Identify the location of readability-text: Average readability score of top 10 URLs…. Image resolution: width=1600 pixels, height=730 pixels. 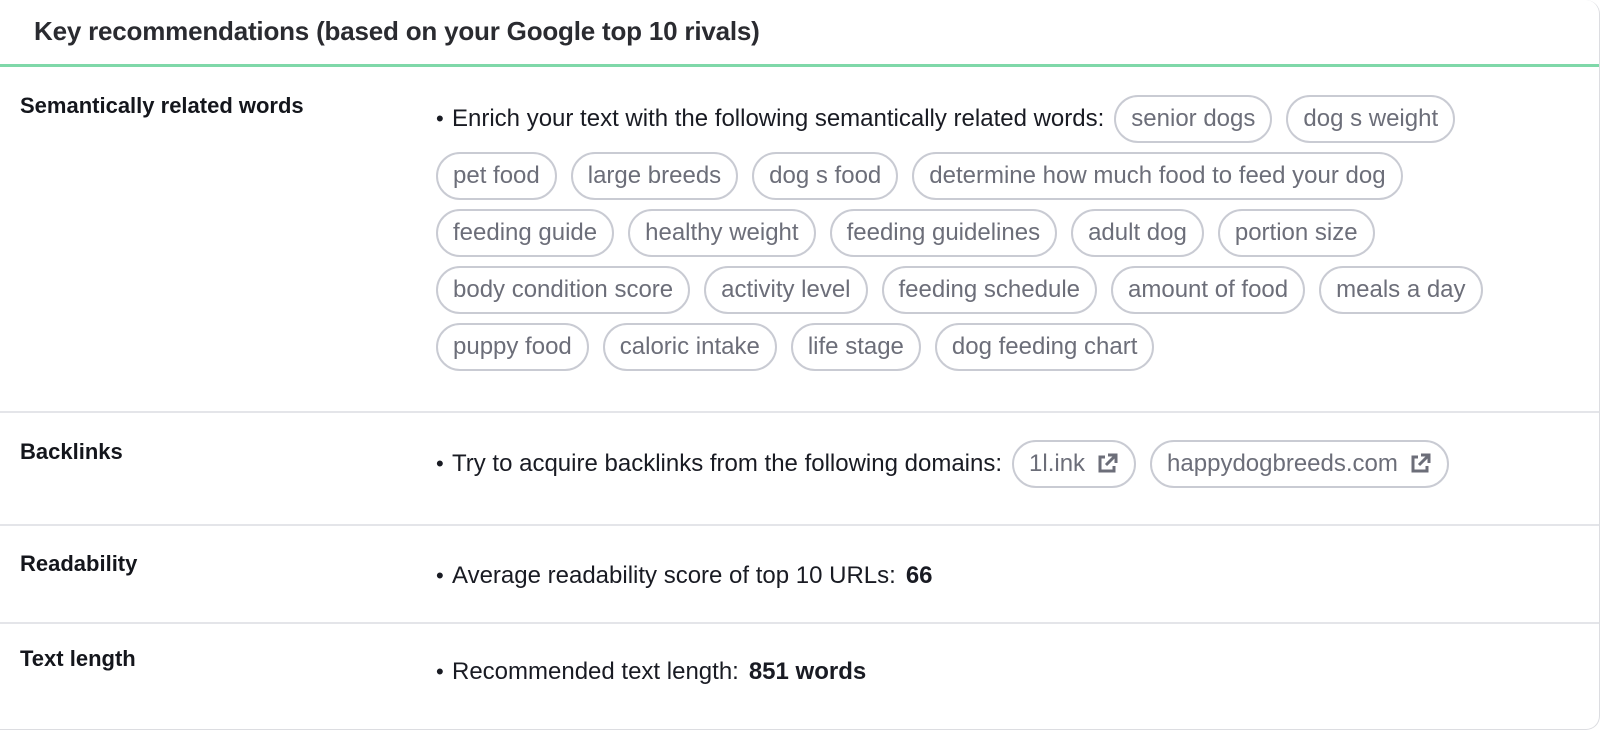
(674, 575).